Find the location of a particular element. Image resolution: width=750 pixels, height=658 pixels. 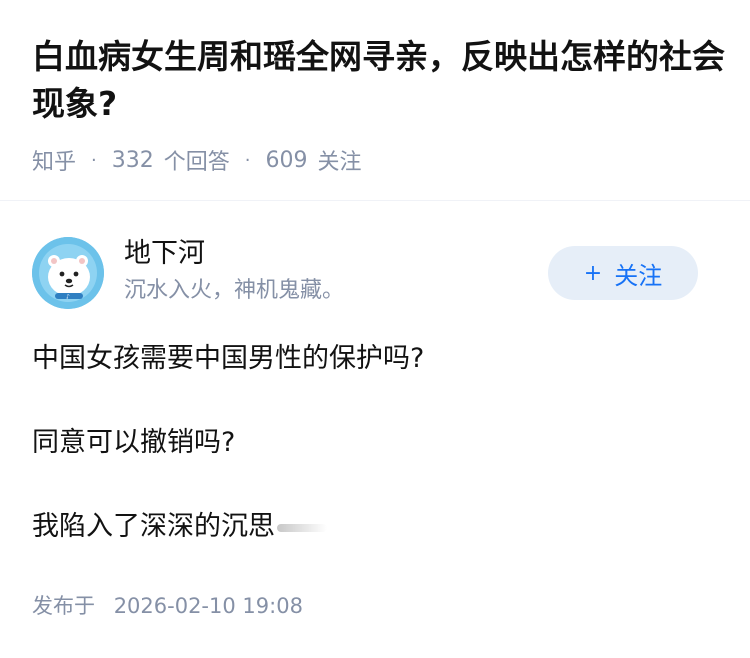

follow-button: + 关注 is located at coordinates (623, 273).